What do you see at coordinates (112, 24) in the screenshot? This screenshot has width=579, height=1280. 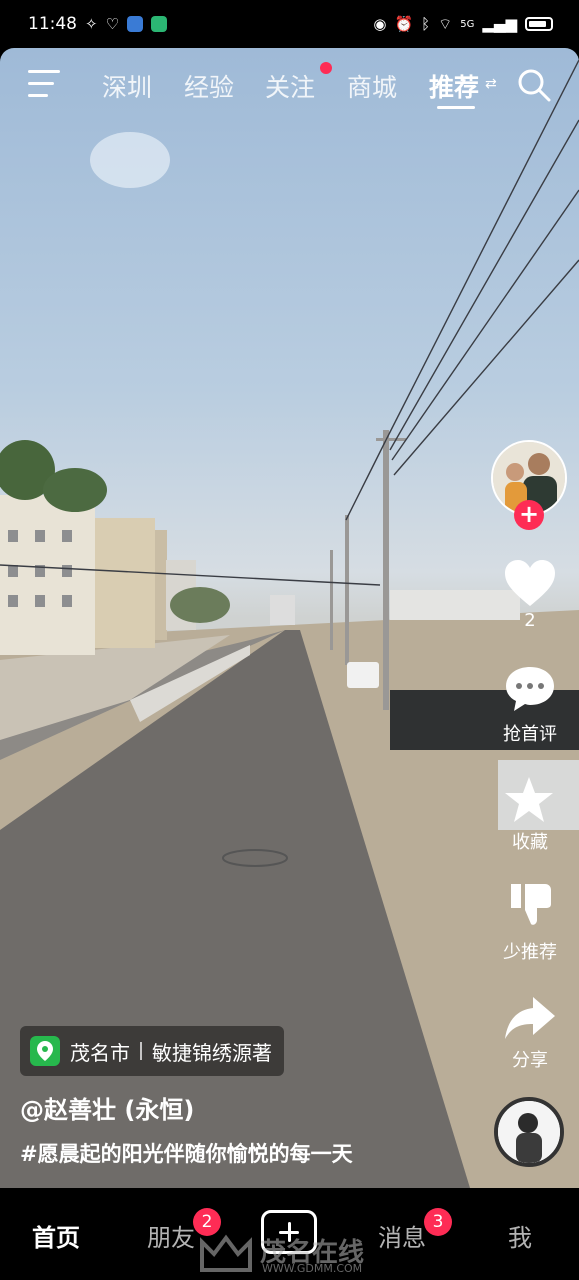 I see `vpn-icon: ♡` at bounding box center [112, 24].